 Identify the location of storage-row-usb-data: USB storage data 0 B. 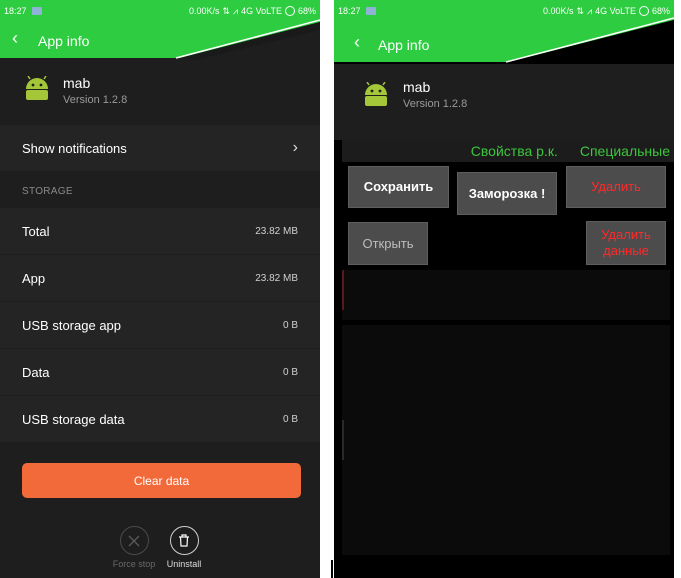
(160, 419).